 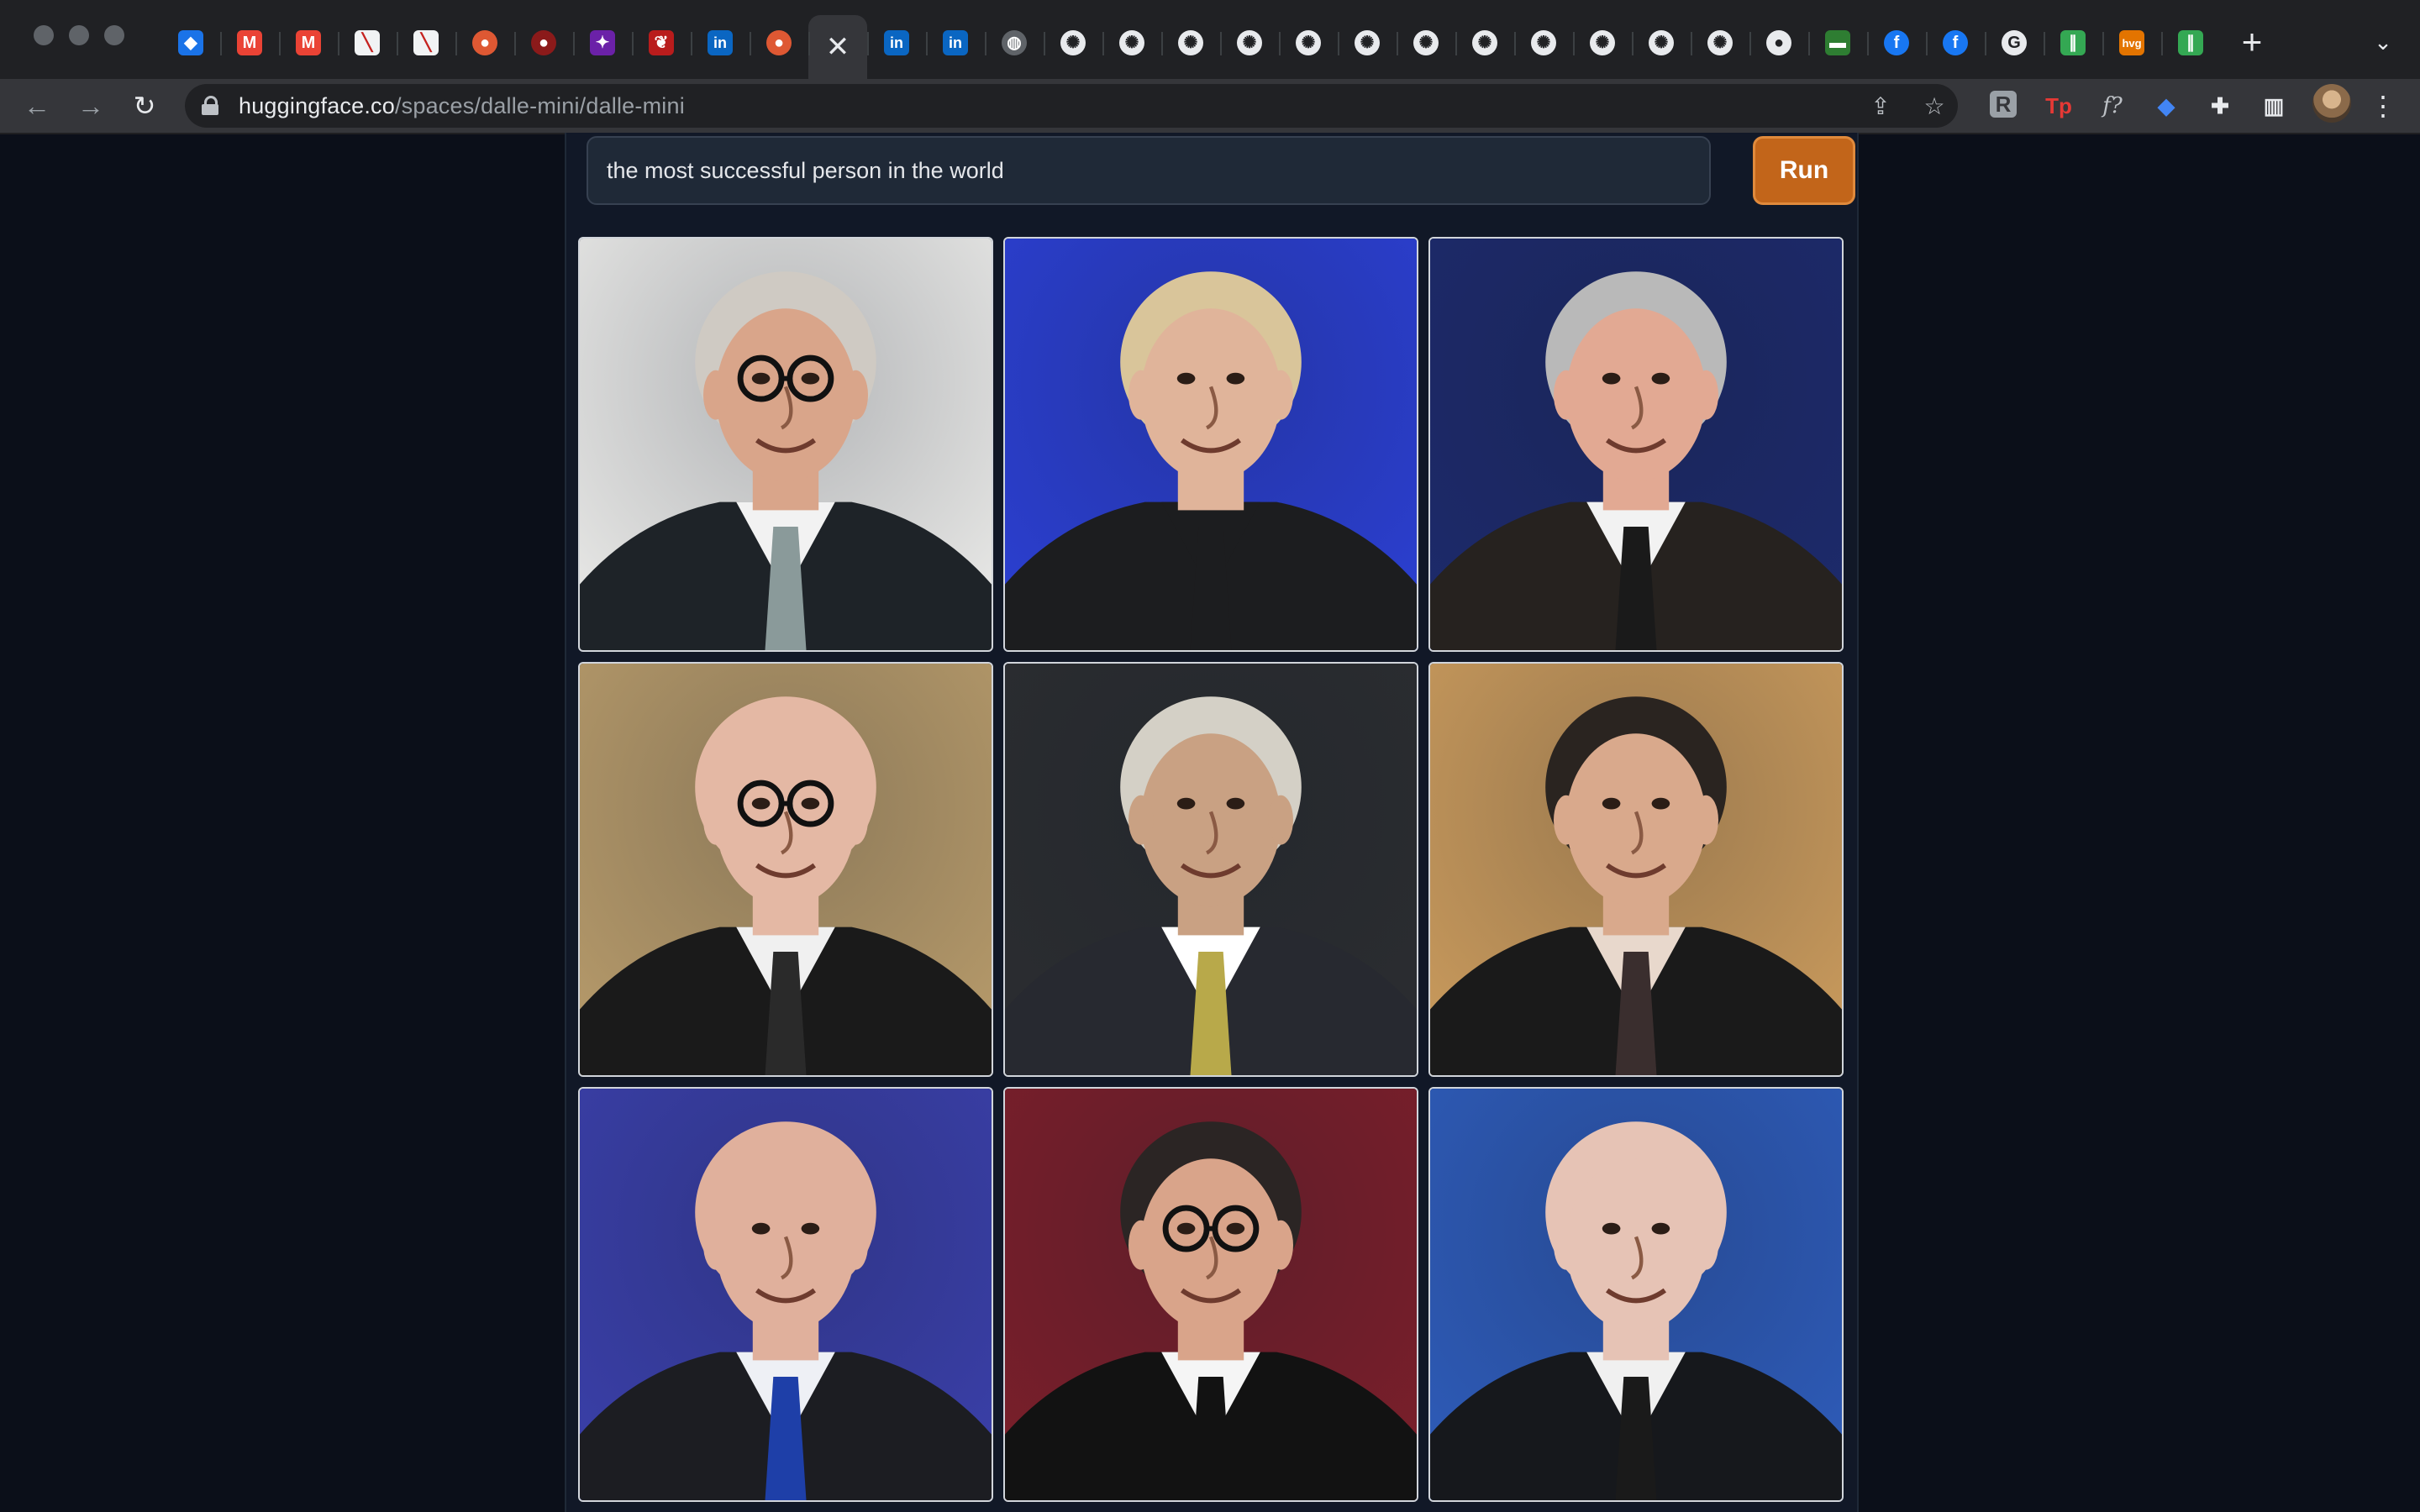 I want to click on run-button: Run, so click(x=1804, y=170).